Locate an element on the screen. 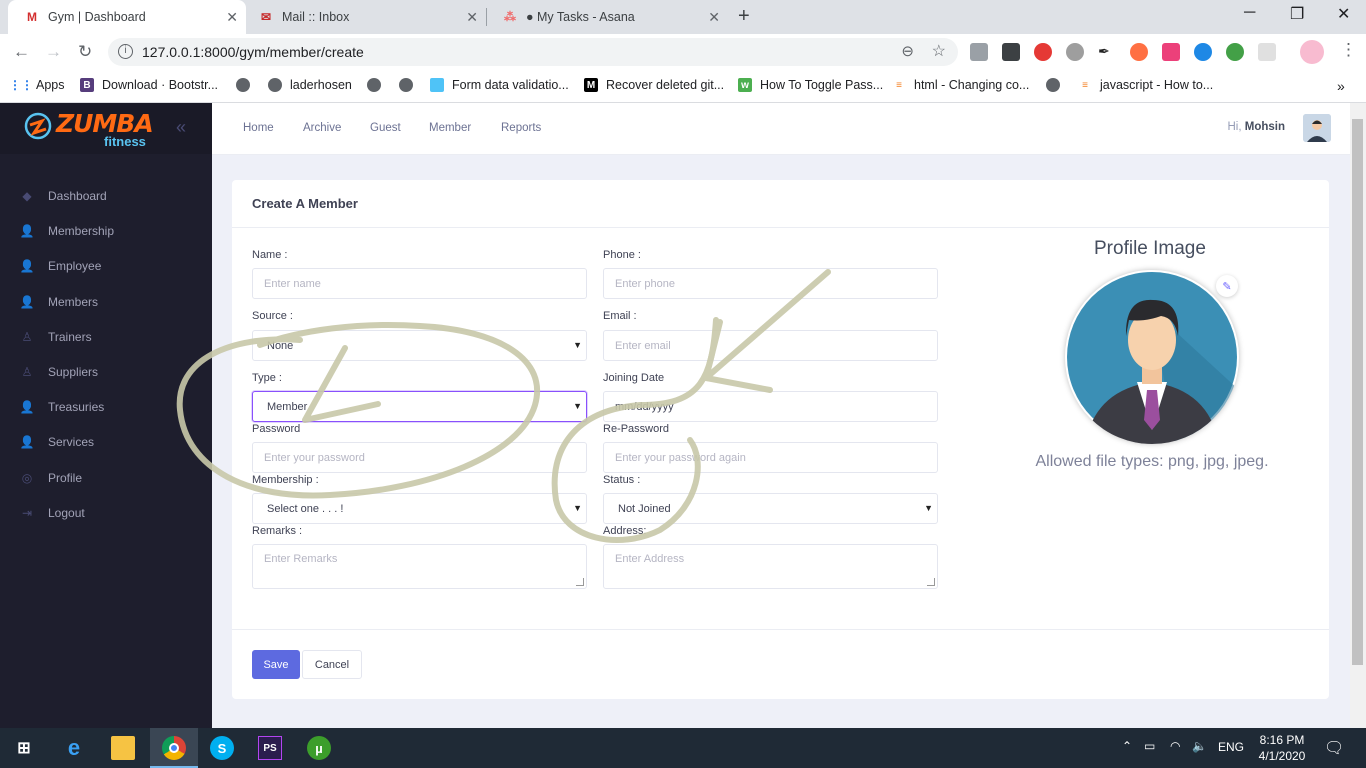  collapse-sidebar-icon: « is located at coordinates (181, 127).